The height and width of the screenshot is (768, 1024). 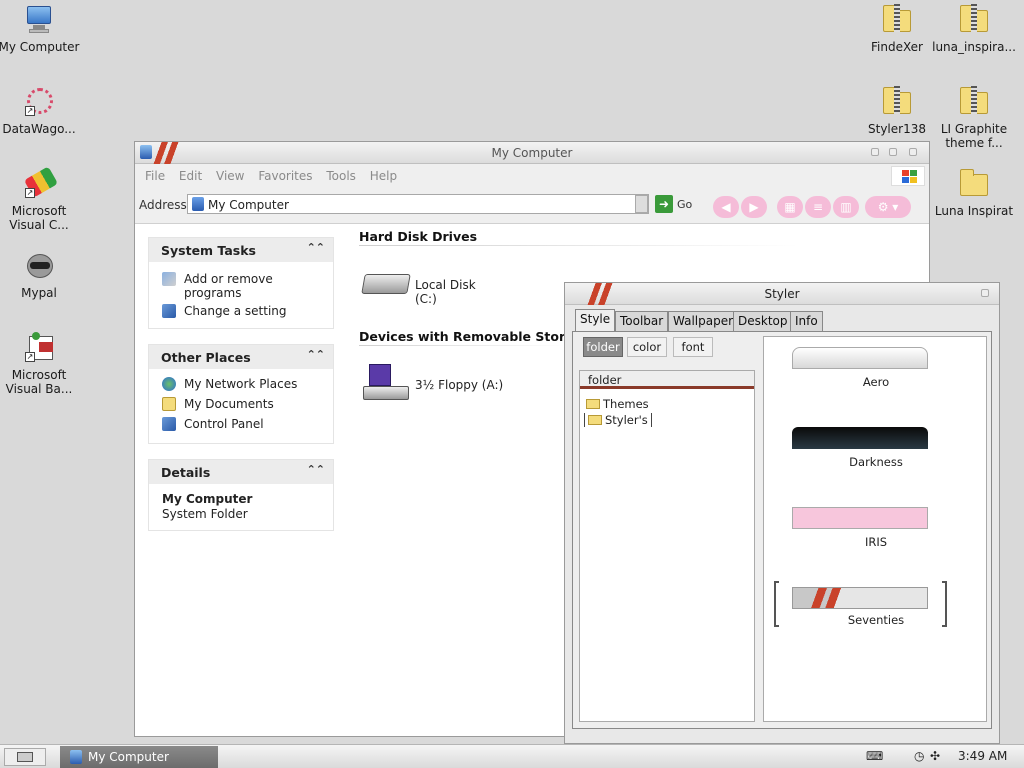 What do you see at coordinates (241, 472) in the screenshot?
I see `details-header: Details ⌃⌃` at bounding box center [241, 472].